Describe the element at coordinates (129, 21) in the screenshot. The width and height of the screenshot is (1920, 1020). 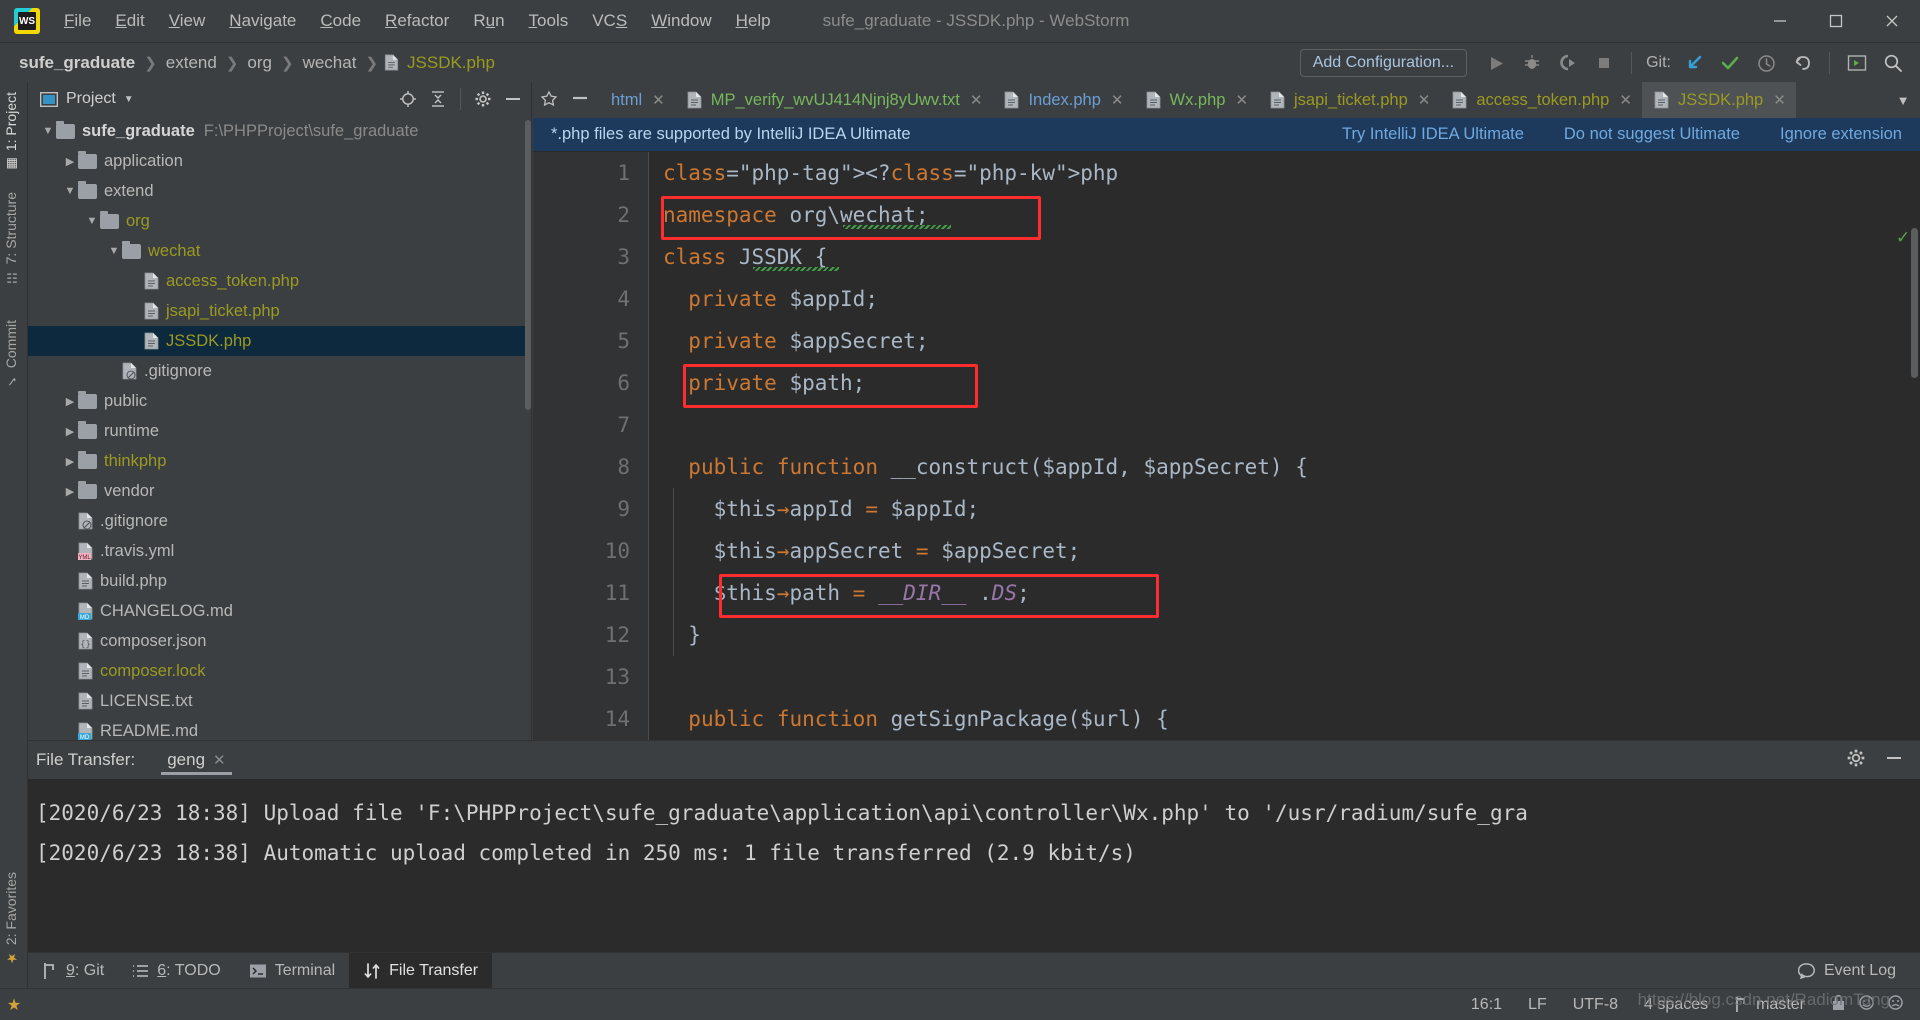
I see `menu-edit: Edit` at that location.